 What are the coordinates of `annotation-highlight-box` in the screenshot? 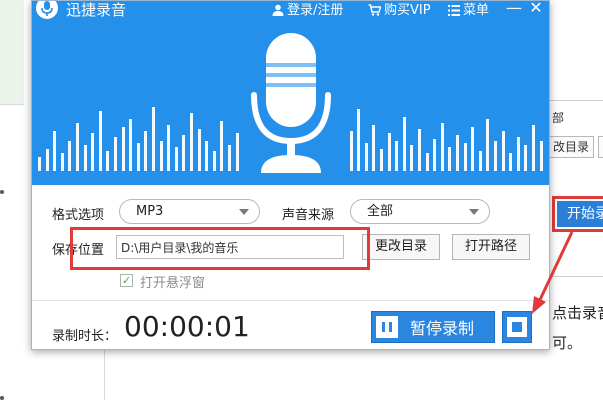 It's located at (220, 248).